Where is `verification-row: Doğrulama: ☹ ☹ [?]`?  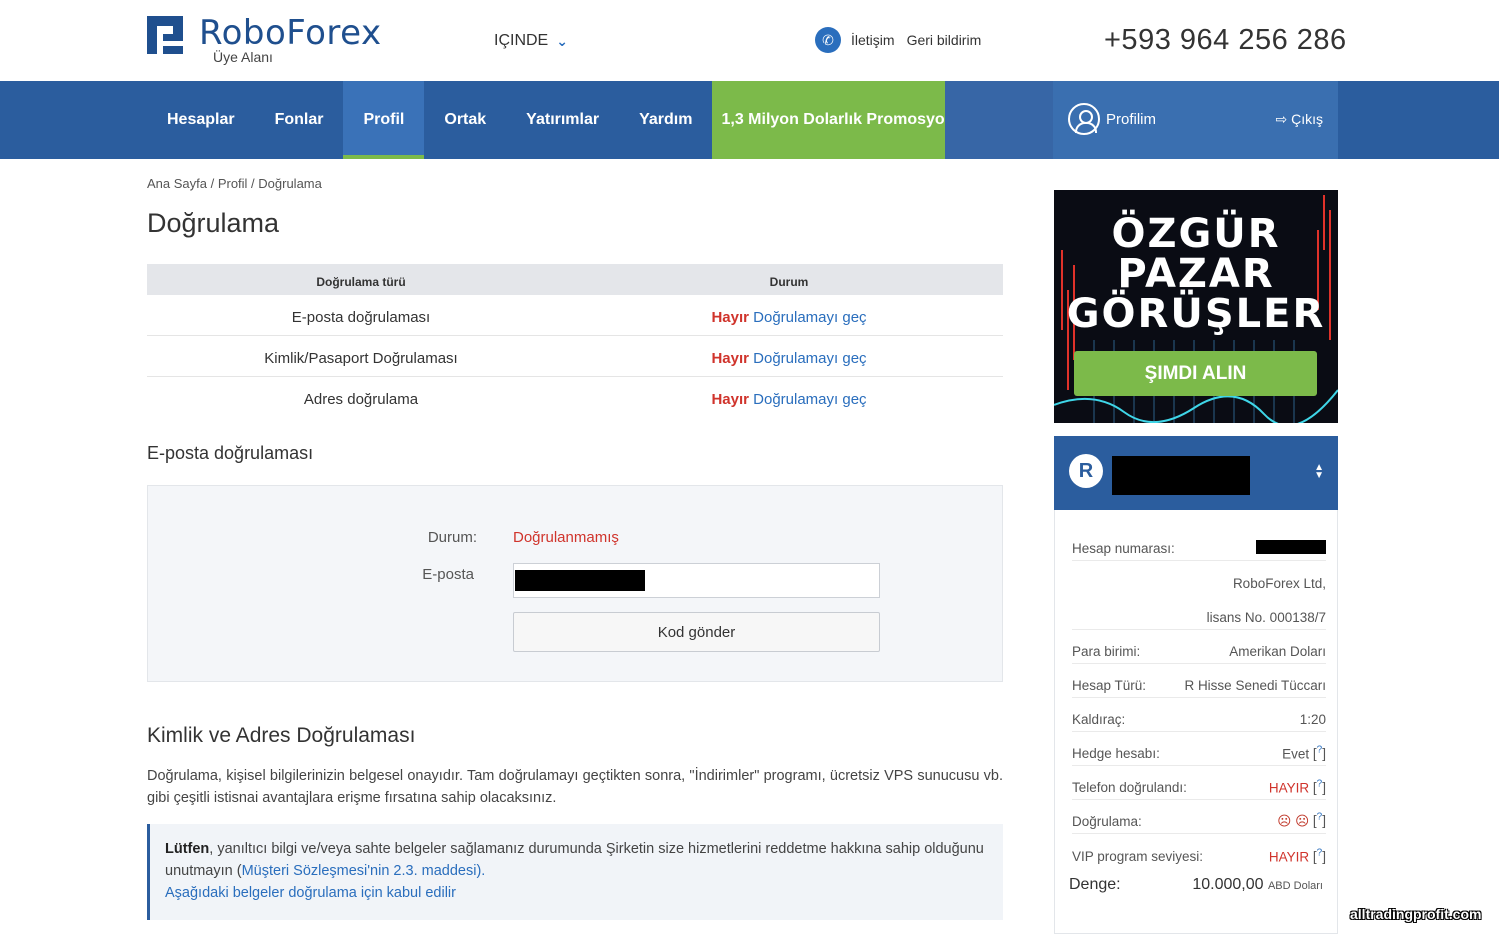 verification-row: Doğrulama: ☹ ☹ [?] is located at coordinates (1199, 817).